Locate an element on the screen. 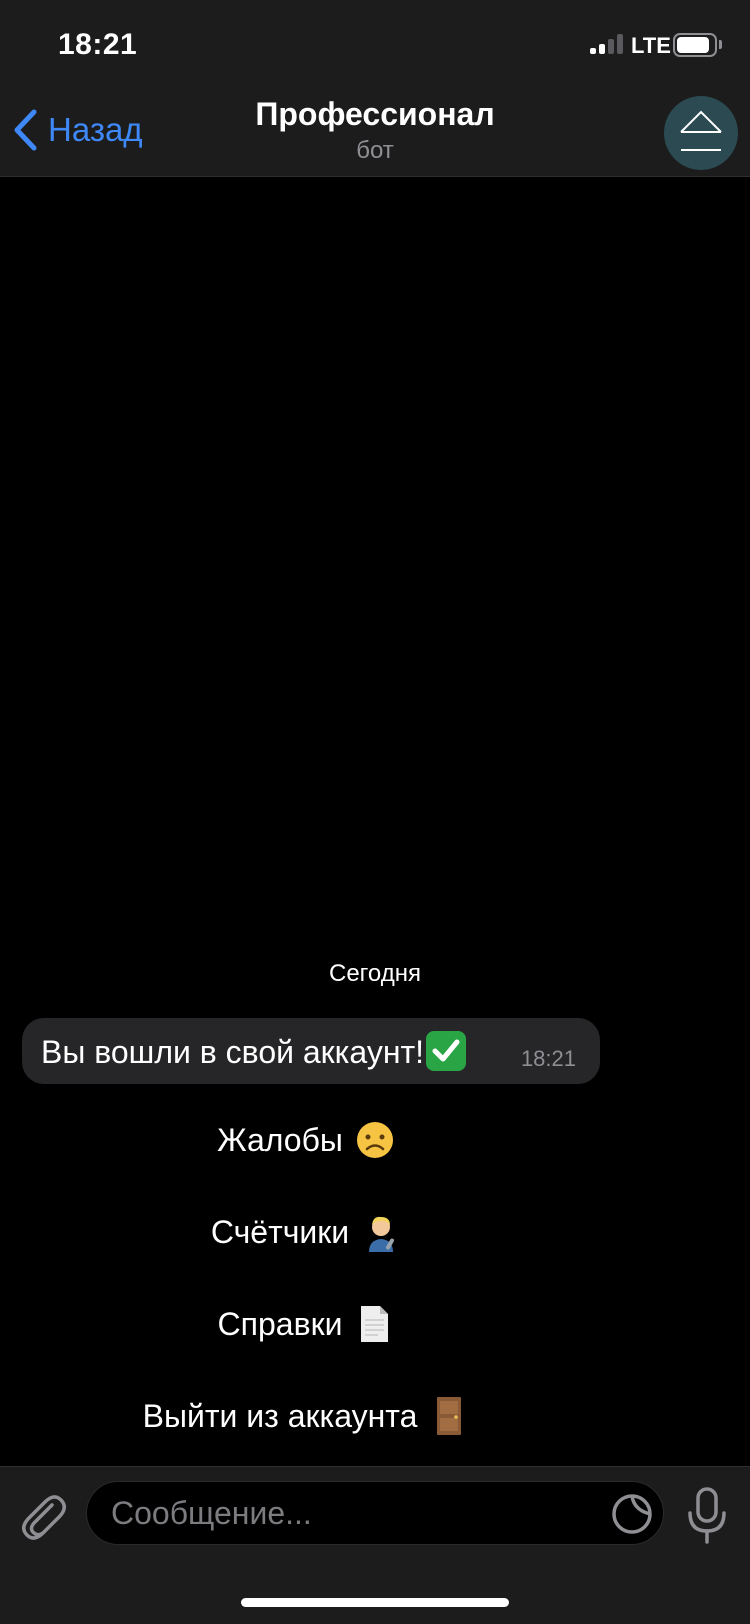 The image size is (750, 1624). sticker-icon is located at coordinates (632, 1514).